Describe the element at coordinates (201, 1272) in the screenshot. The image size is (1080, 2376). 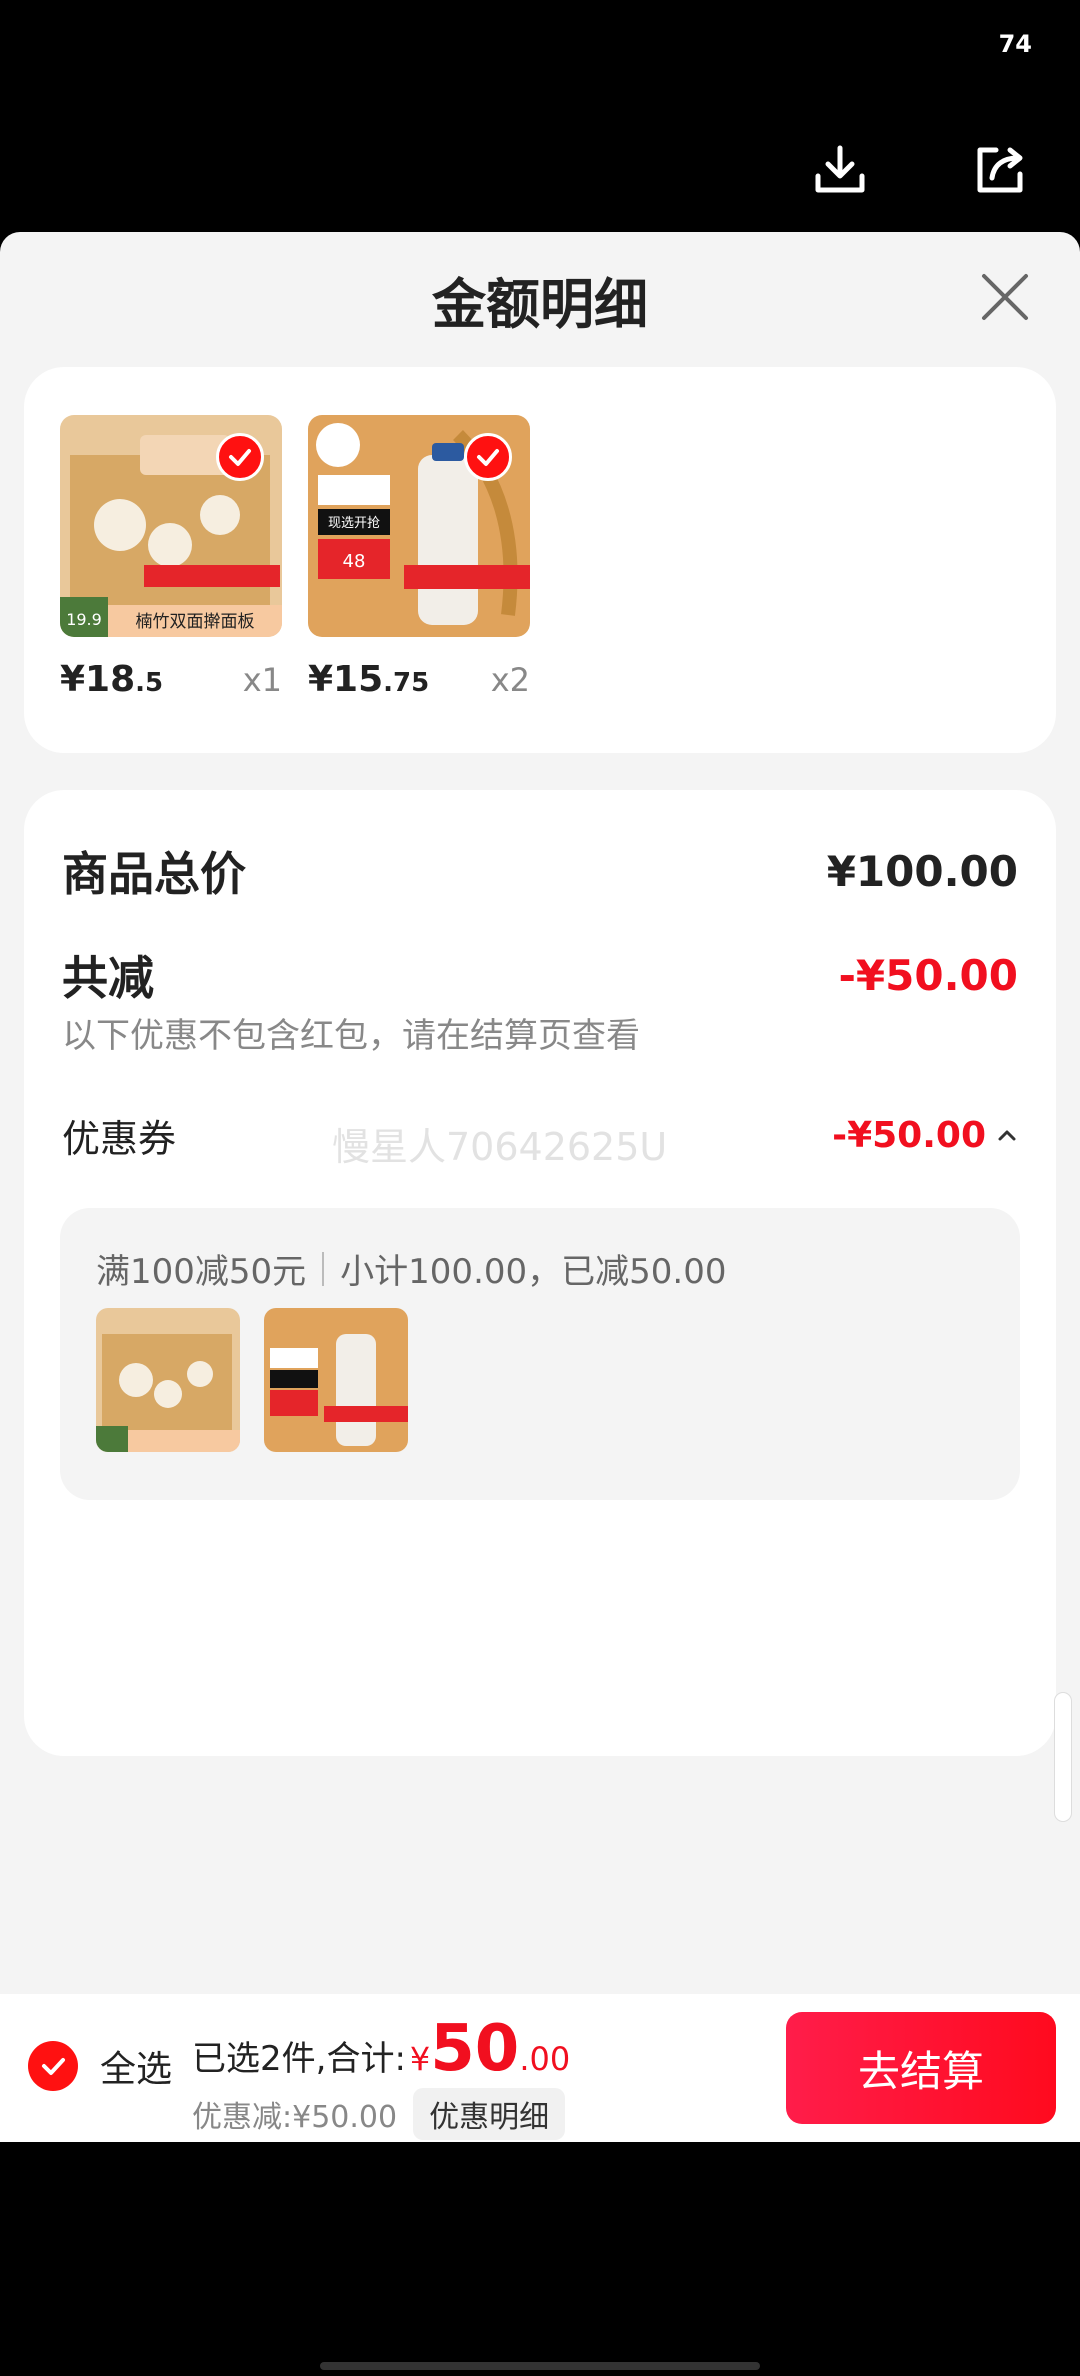
I see `coupon-rule: 满100减50元` at that location.